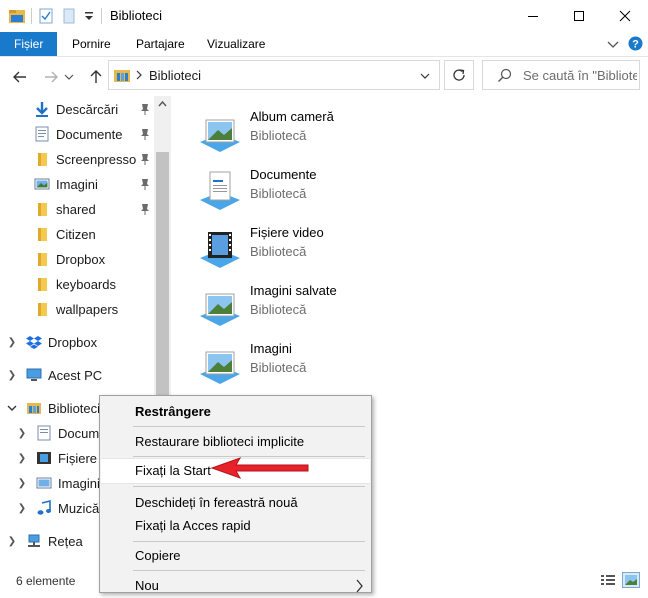 The image size is (648, 598). Describe the element at coordinates (220, 367) in the screenshot. I see `pictures-library-icon` at that location.